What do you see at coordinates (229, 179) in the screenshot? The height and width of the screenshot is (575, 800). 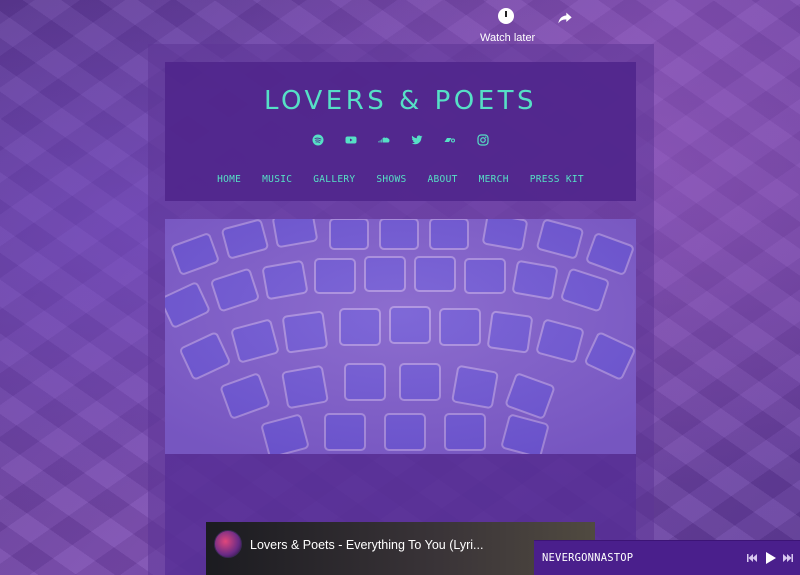 I see `nav-home: HOME` at bounding box center [229, 179].